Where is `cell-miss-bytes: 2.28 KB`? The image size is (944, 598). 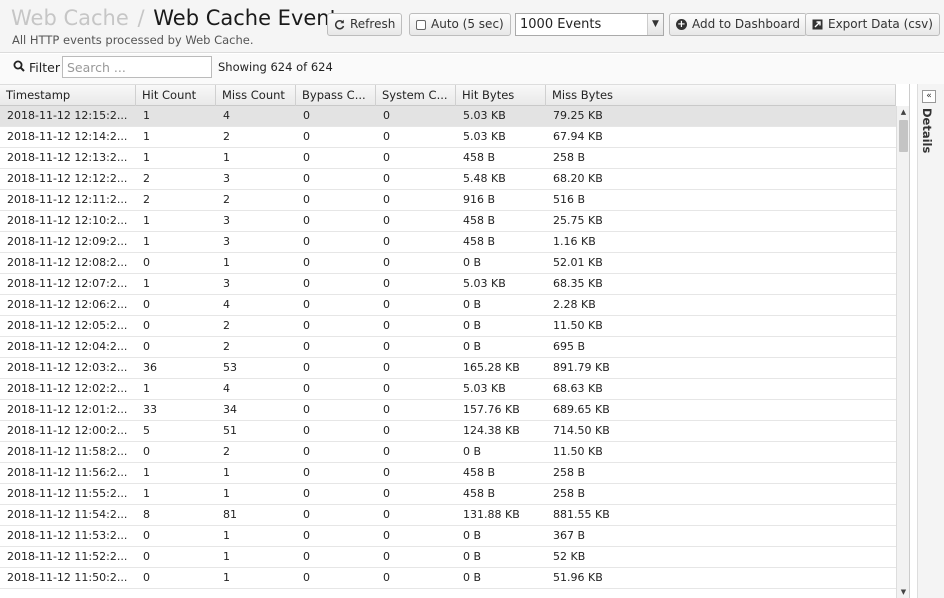
cell-miss-bytes: 2.28 KB is located at coordinates (574, 304).